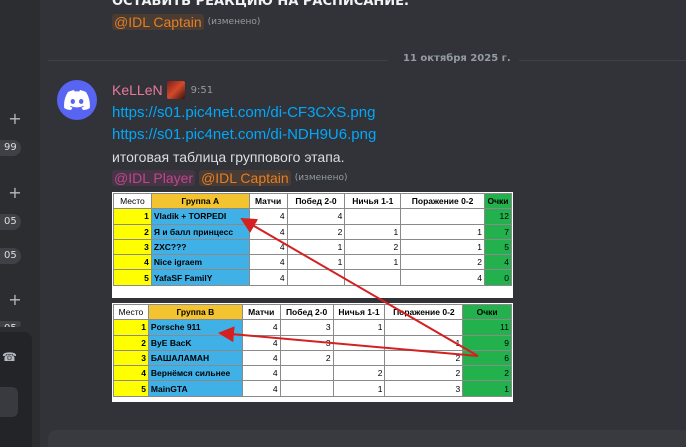 The image size is (686, 447). Describe the element at coordinates (200, 247) in the screenshot. I see `team-name-cell: ZXC???` at that location.